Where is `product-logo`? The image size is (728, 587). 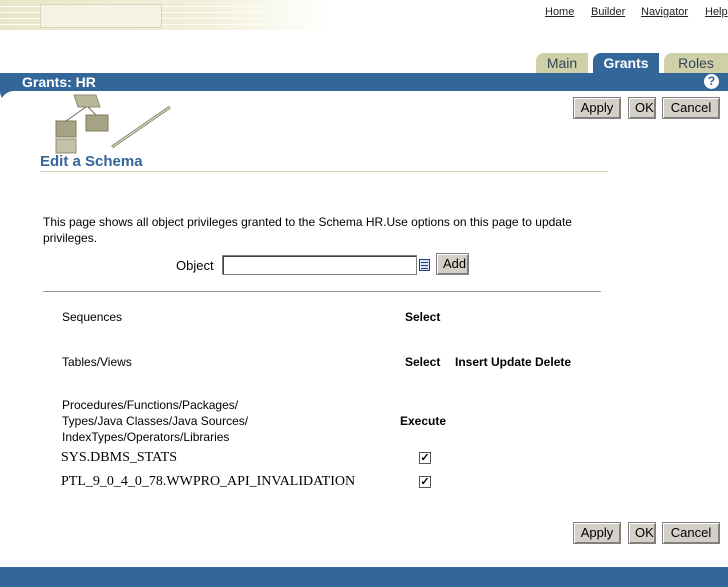
product-logo is located at coordinates (101, 16).